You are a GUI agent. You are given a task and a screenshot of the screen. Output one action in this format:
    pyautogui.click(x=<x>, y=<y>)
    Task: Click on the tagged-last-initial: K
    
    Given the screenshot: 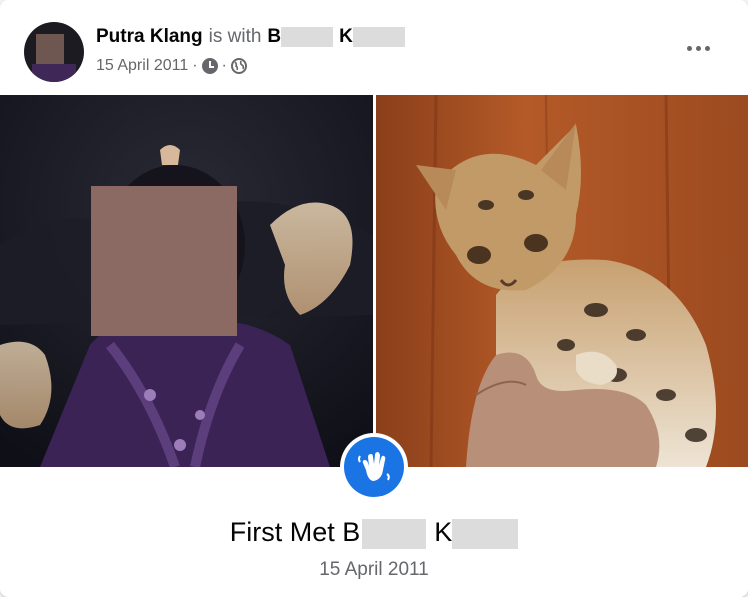 What is the action you would take?
    pyautogui.click(x=346, y=36)
    